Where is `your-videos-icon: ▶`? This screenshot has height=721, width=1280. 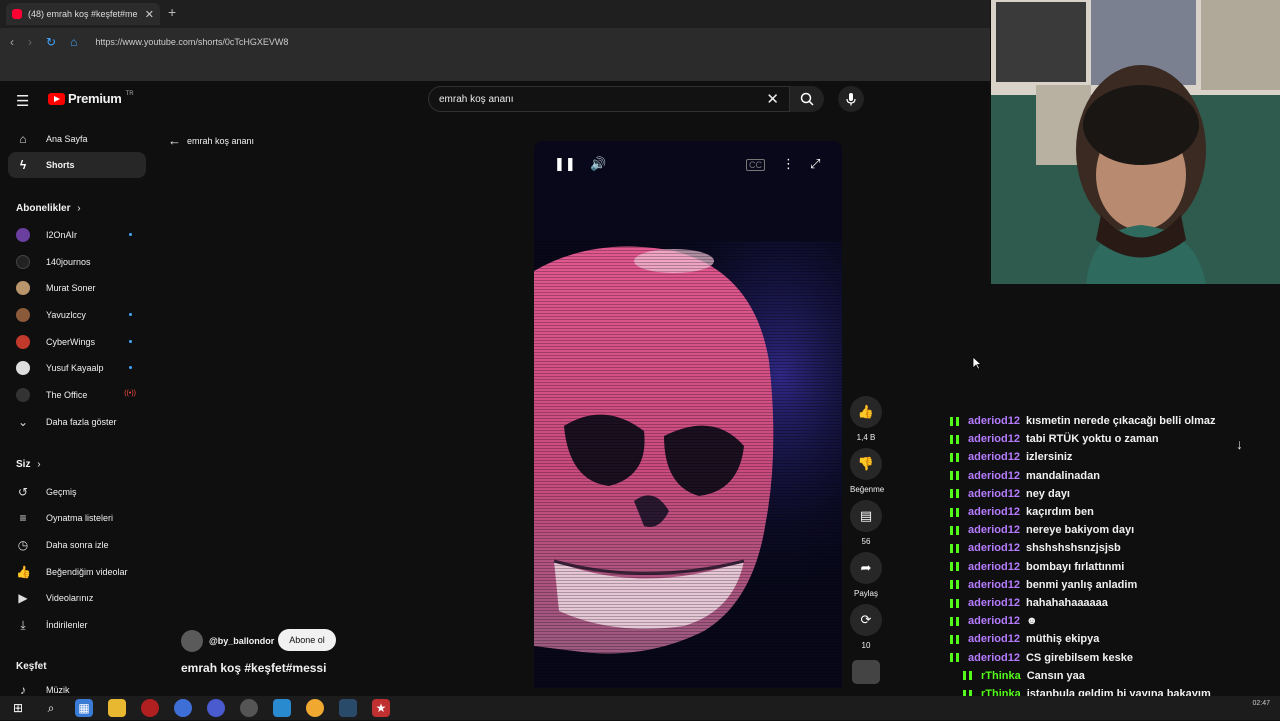 your-videos-icon: ▶ is located at coordinates (23, 598).